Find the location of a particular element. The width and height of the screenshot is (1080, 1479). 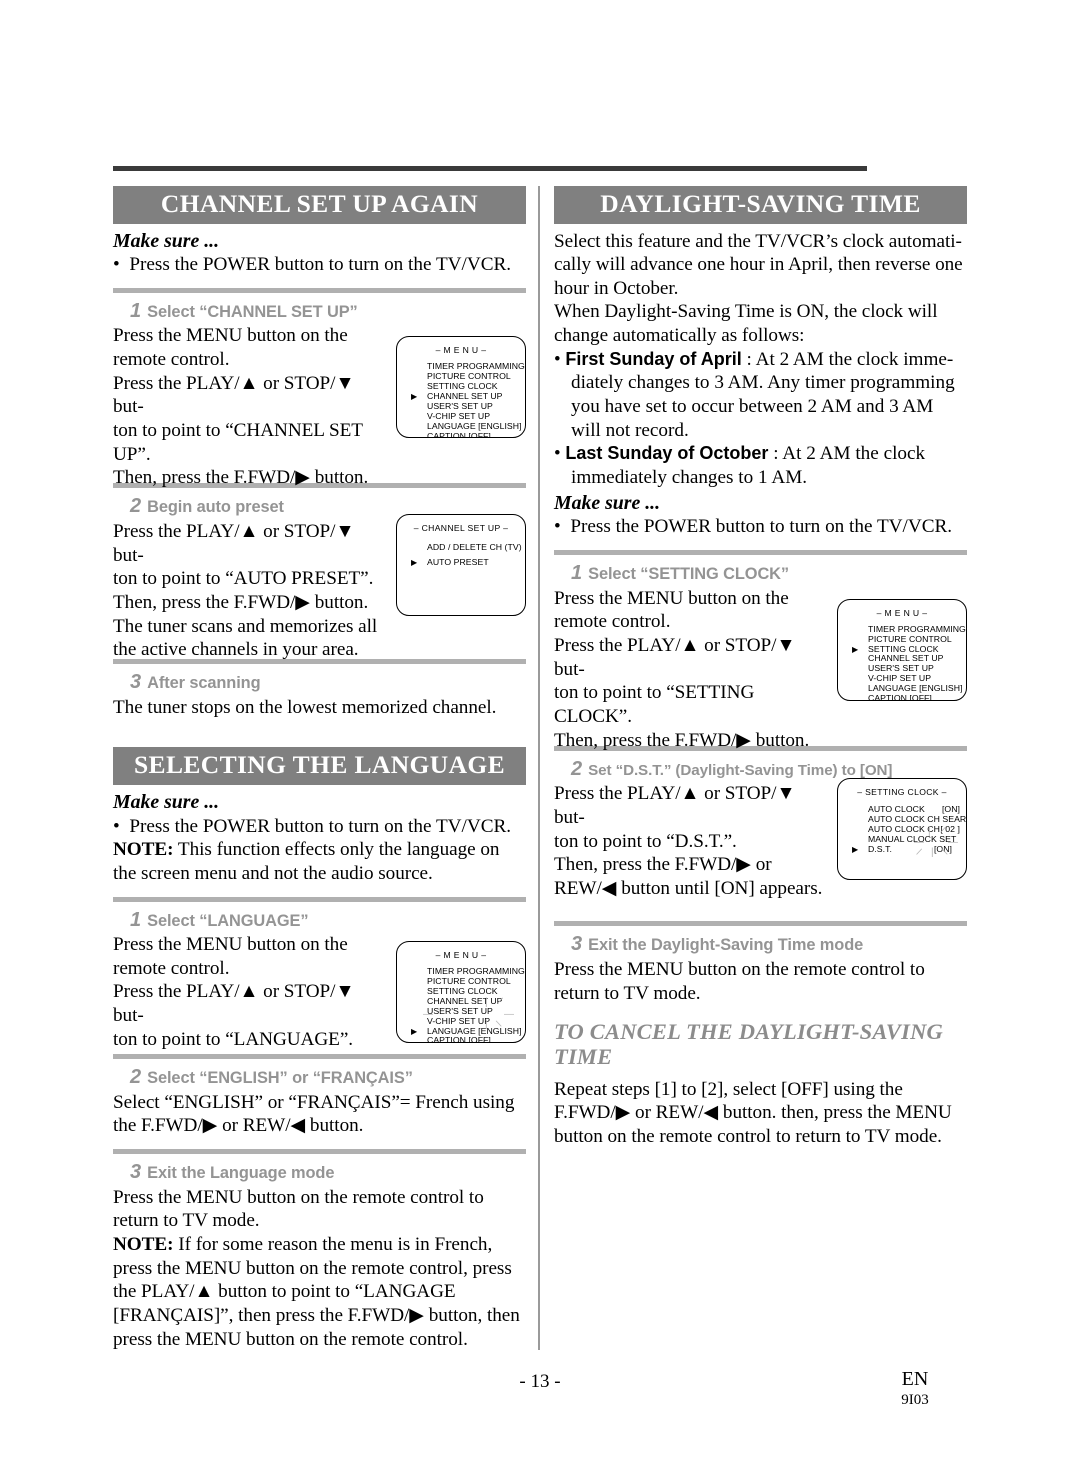

osd-row-label: MANUAL CLOCK SET is located at coordinates (912, 839).